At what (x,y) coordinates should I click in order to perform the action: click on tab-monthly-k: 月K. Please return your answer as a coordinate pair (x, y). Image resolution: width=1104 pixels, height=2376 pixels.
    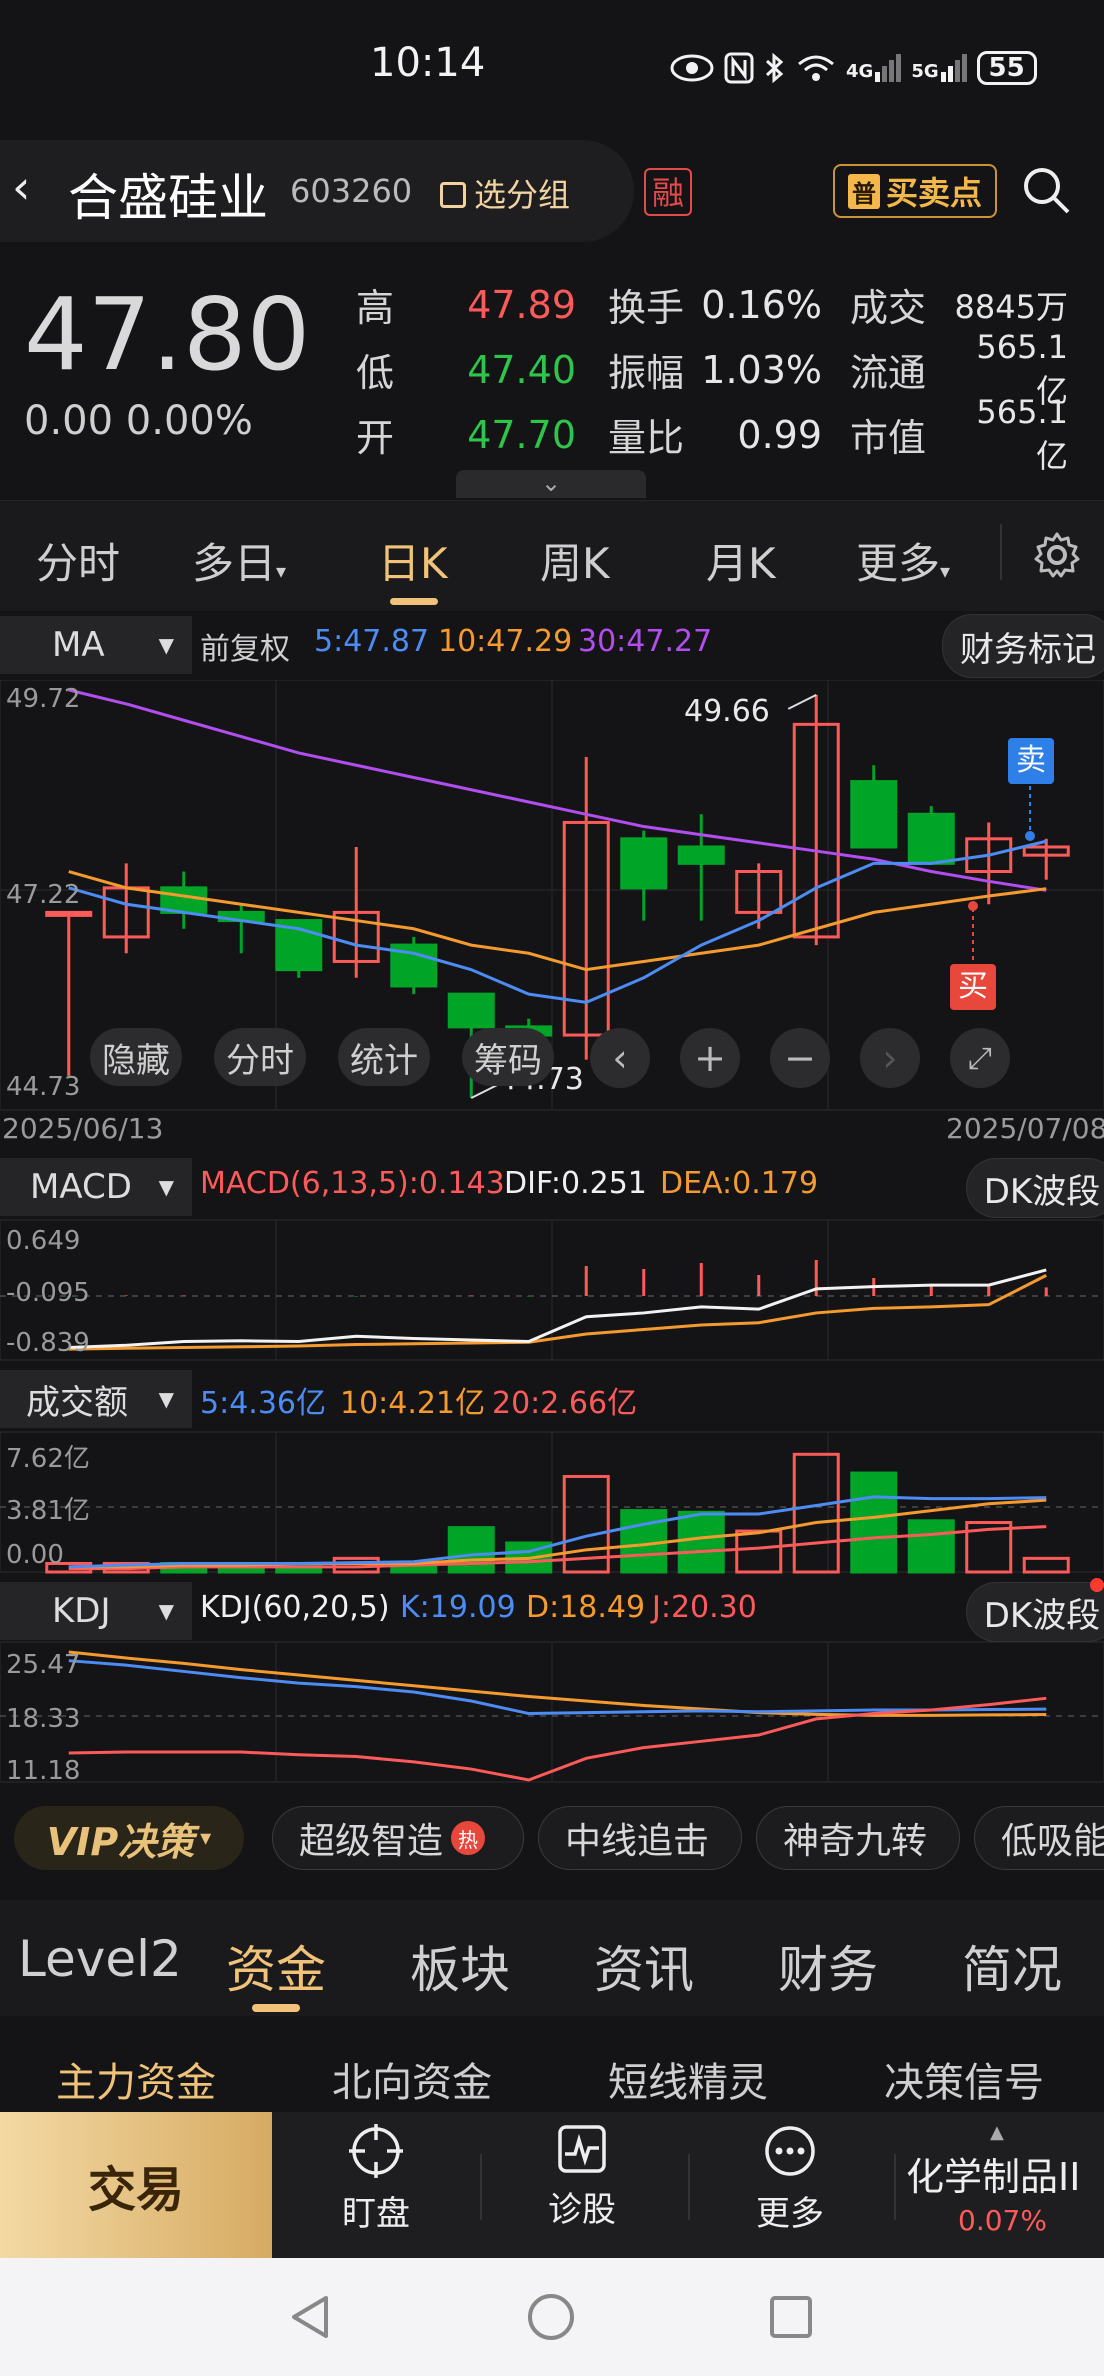
    Looking at the image, I should click on (741, 560).